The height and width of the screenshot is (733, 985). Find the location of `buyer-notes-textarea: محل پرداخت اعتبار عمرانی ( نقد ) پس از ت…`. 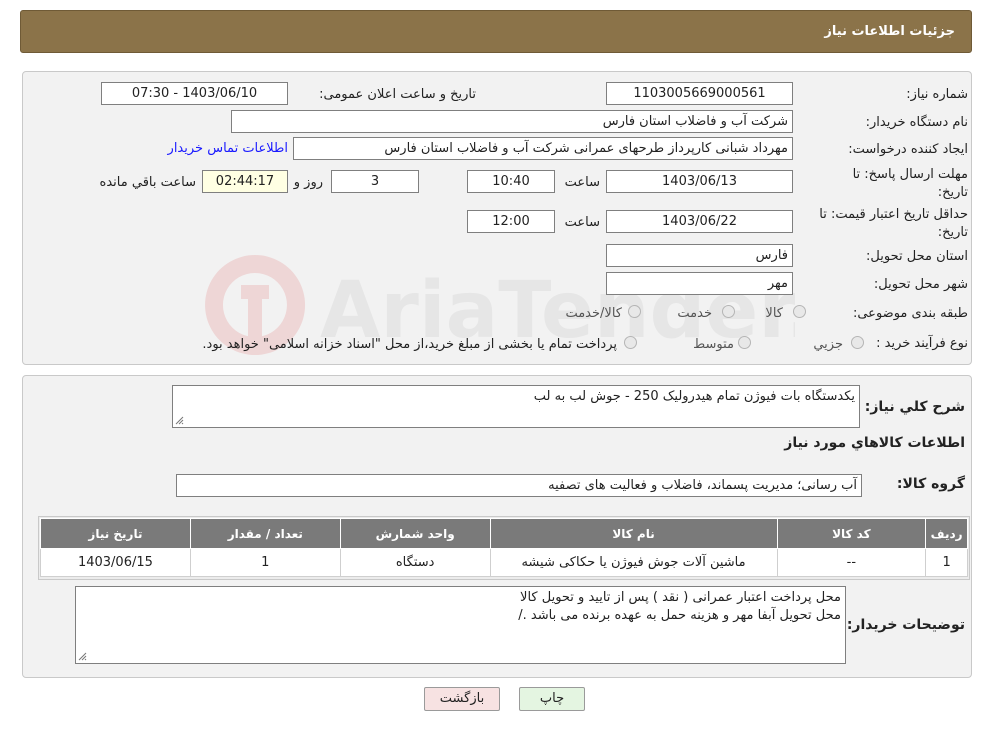

buyer-notes-textarea: محل پرداخت اعتبار عمرانی ( نقد ) پس از ت… is located at coordinates (460, 625).